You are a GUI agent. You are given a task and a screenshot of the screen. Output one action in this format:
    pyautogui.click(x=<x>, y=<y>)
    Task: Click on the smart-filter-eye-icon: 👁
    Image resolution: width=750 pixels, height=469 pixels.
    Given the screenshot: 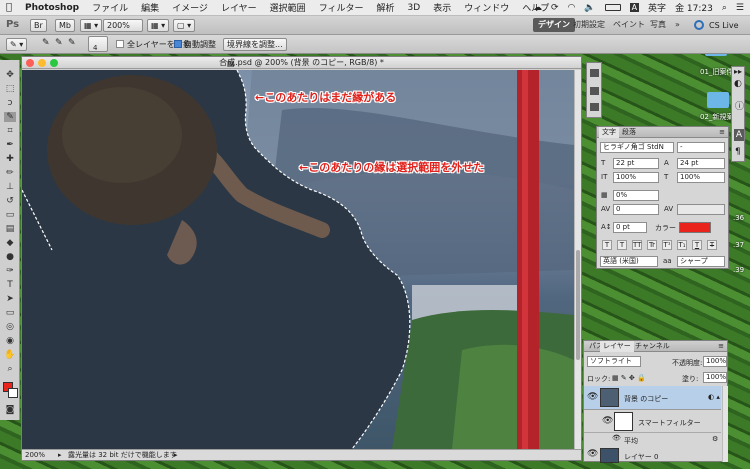 What is the action you would take?
    pyautogui.click(x=607, y=421)
    